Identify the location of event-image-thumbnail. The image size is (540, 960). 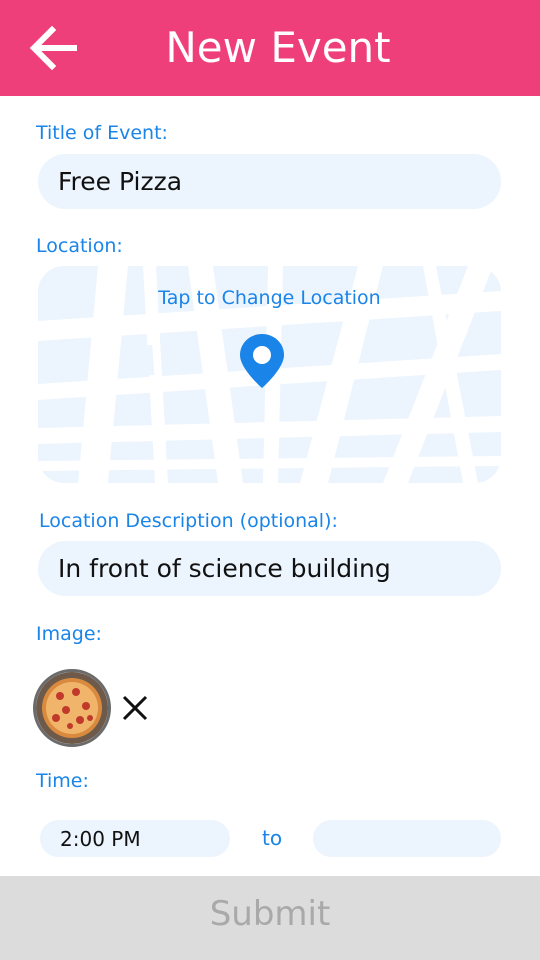
(72, 708).